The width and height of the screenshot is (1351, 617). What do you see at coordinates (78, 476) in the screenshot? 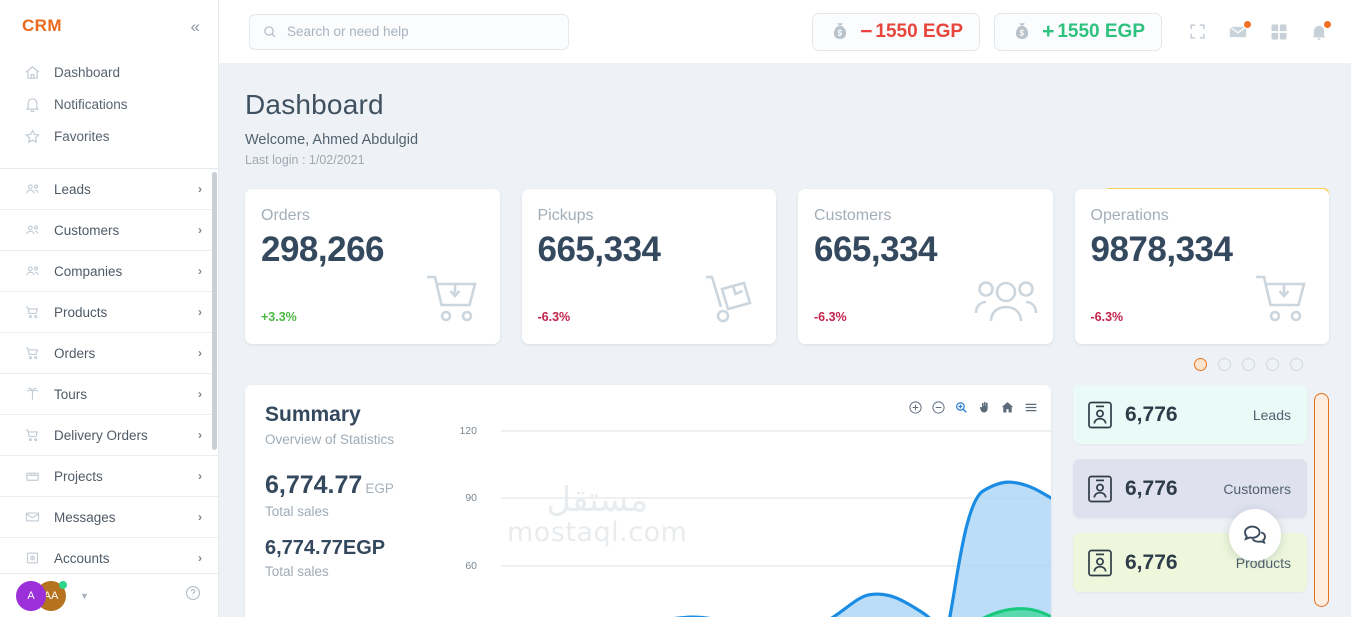
I see `sidebar-item-label: Projects` at bounding box center [78, 476].